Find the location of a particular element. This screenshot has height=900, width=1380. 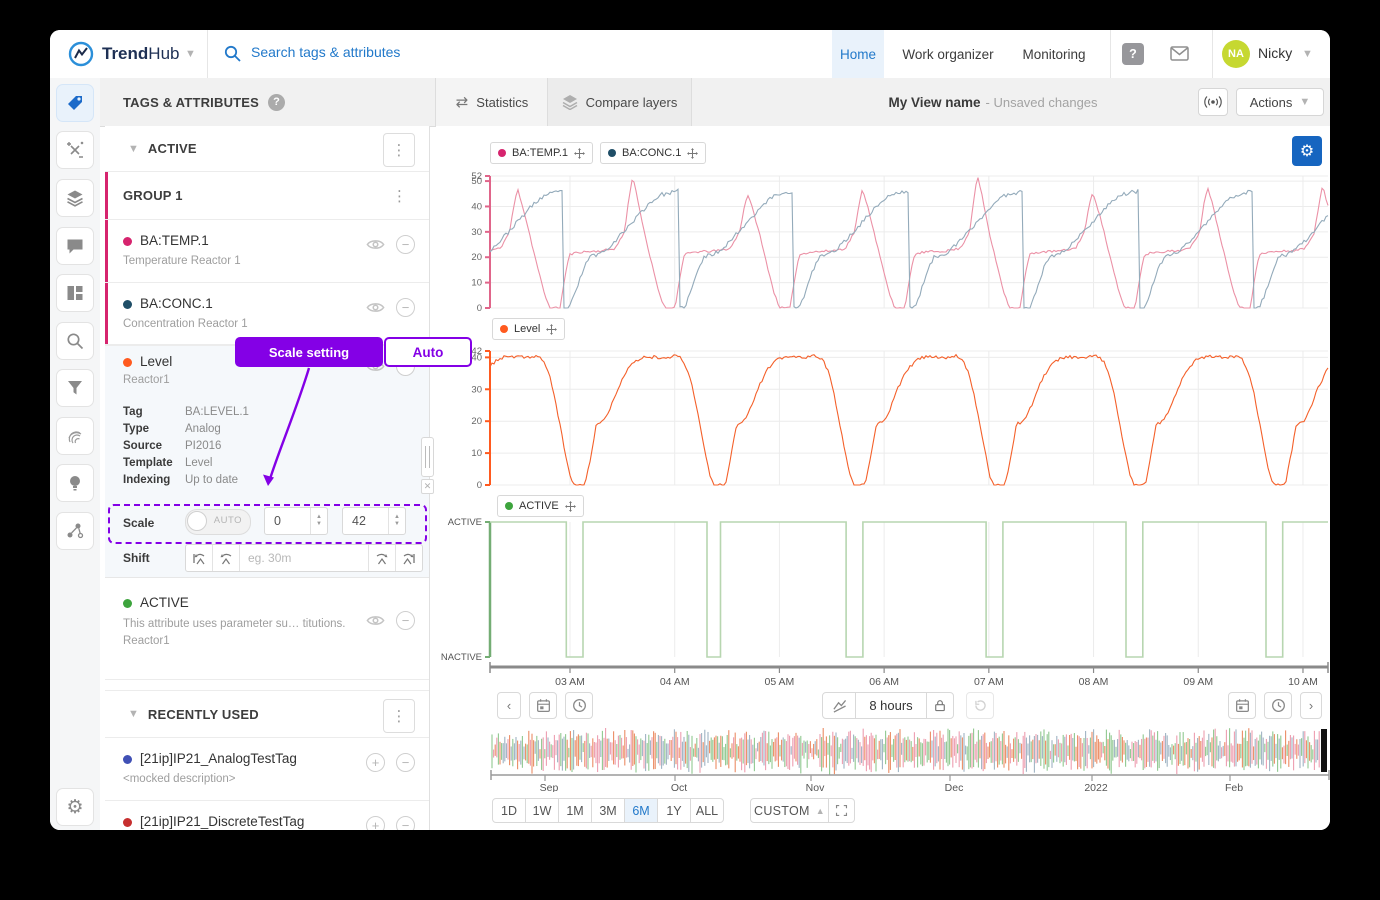

scale-auto-toggle: AUTO is located at coordinates (218, 522).